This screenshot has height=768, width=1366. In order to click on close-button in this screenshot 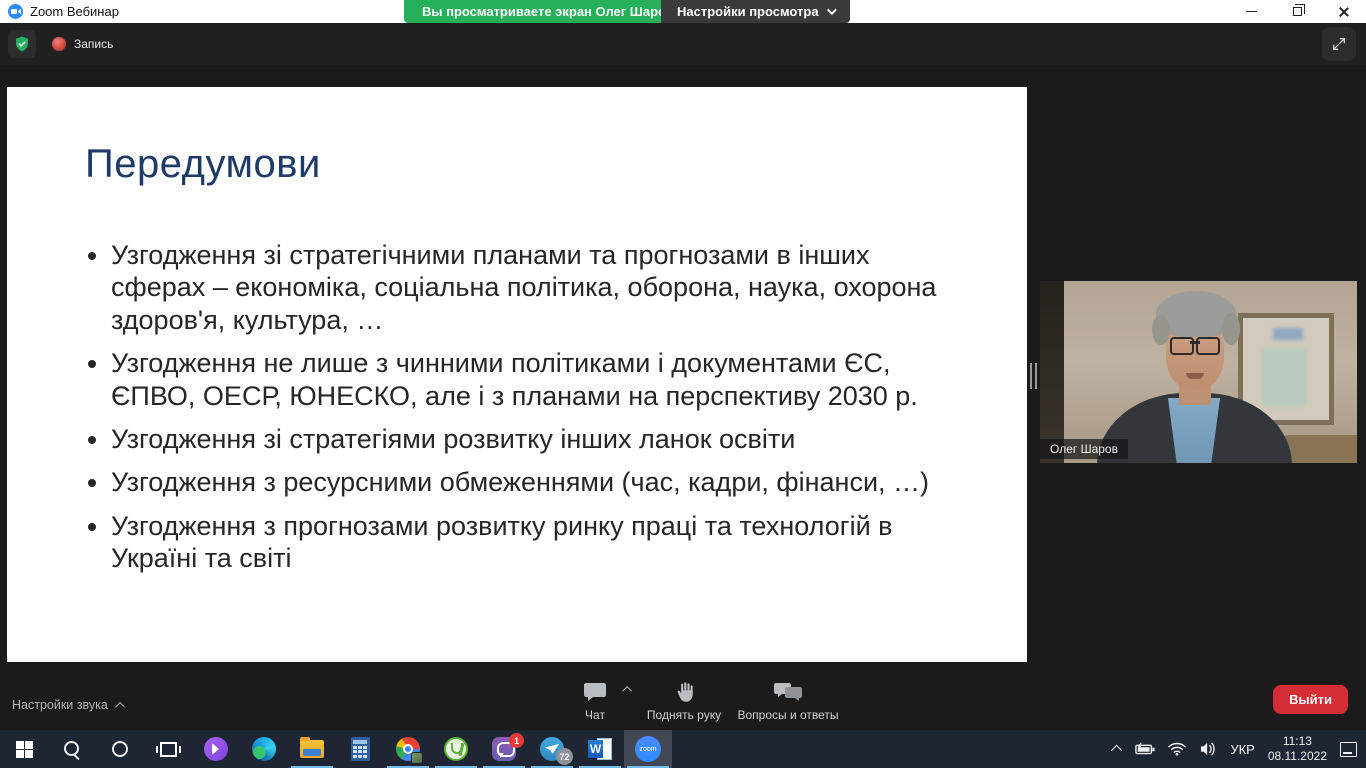, I will do `click(1343, 11)`.